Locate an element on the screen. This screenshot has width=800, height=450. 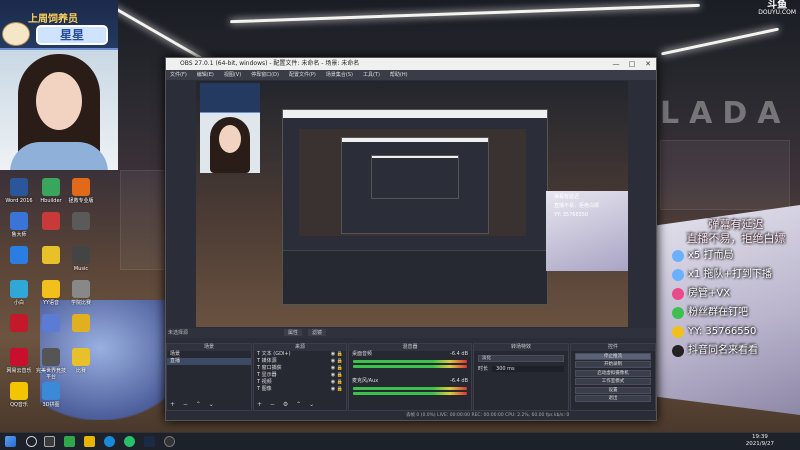
desktop-icon-label: 鲁大师 is located at coordinates (19, 235).